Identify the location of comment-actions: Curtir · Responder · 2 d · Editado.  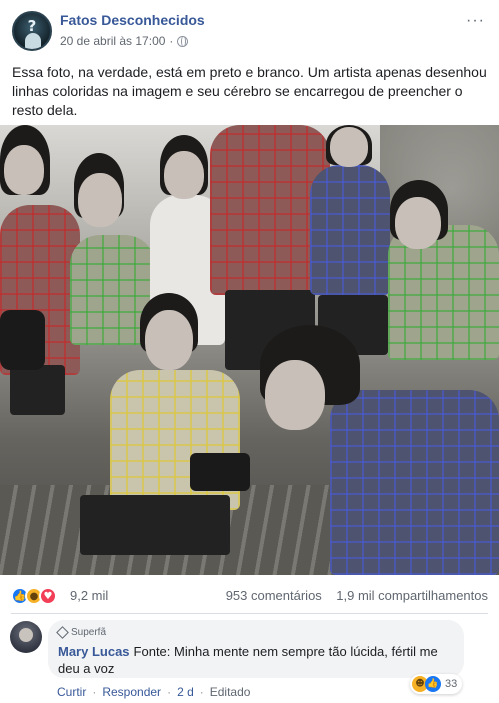
(153, 692).